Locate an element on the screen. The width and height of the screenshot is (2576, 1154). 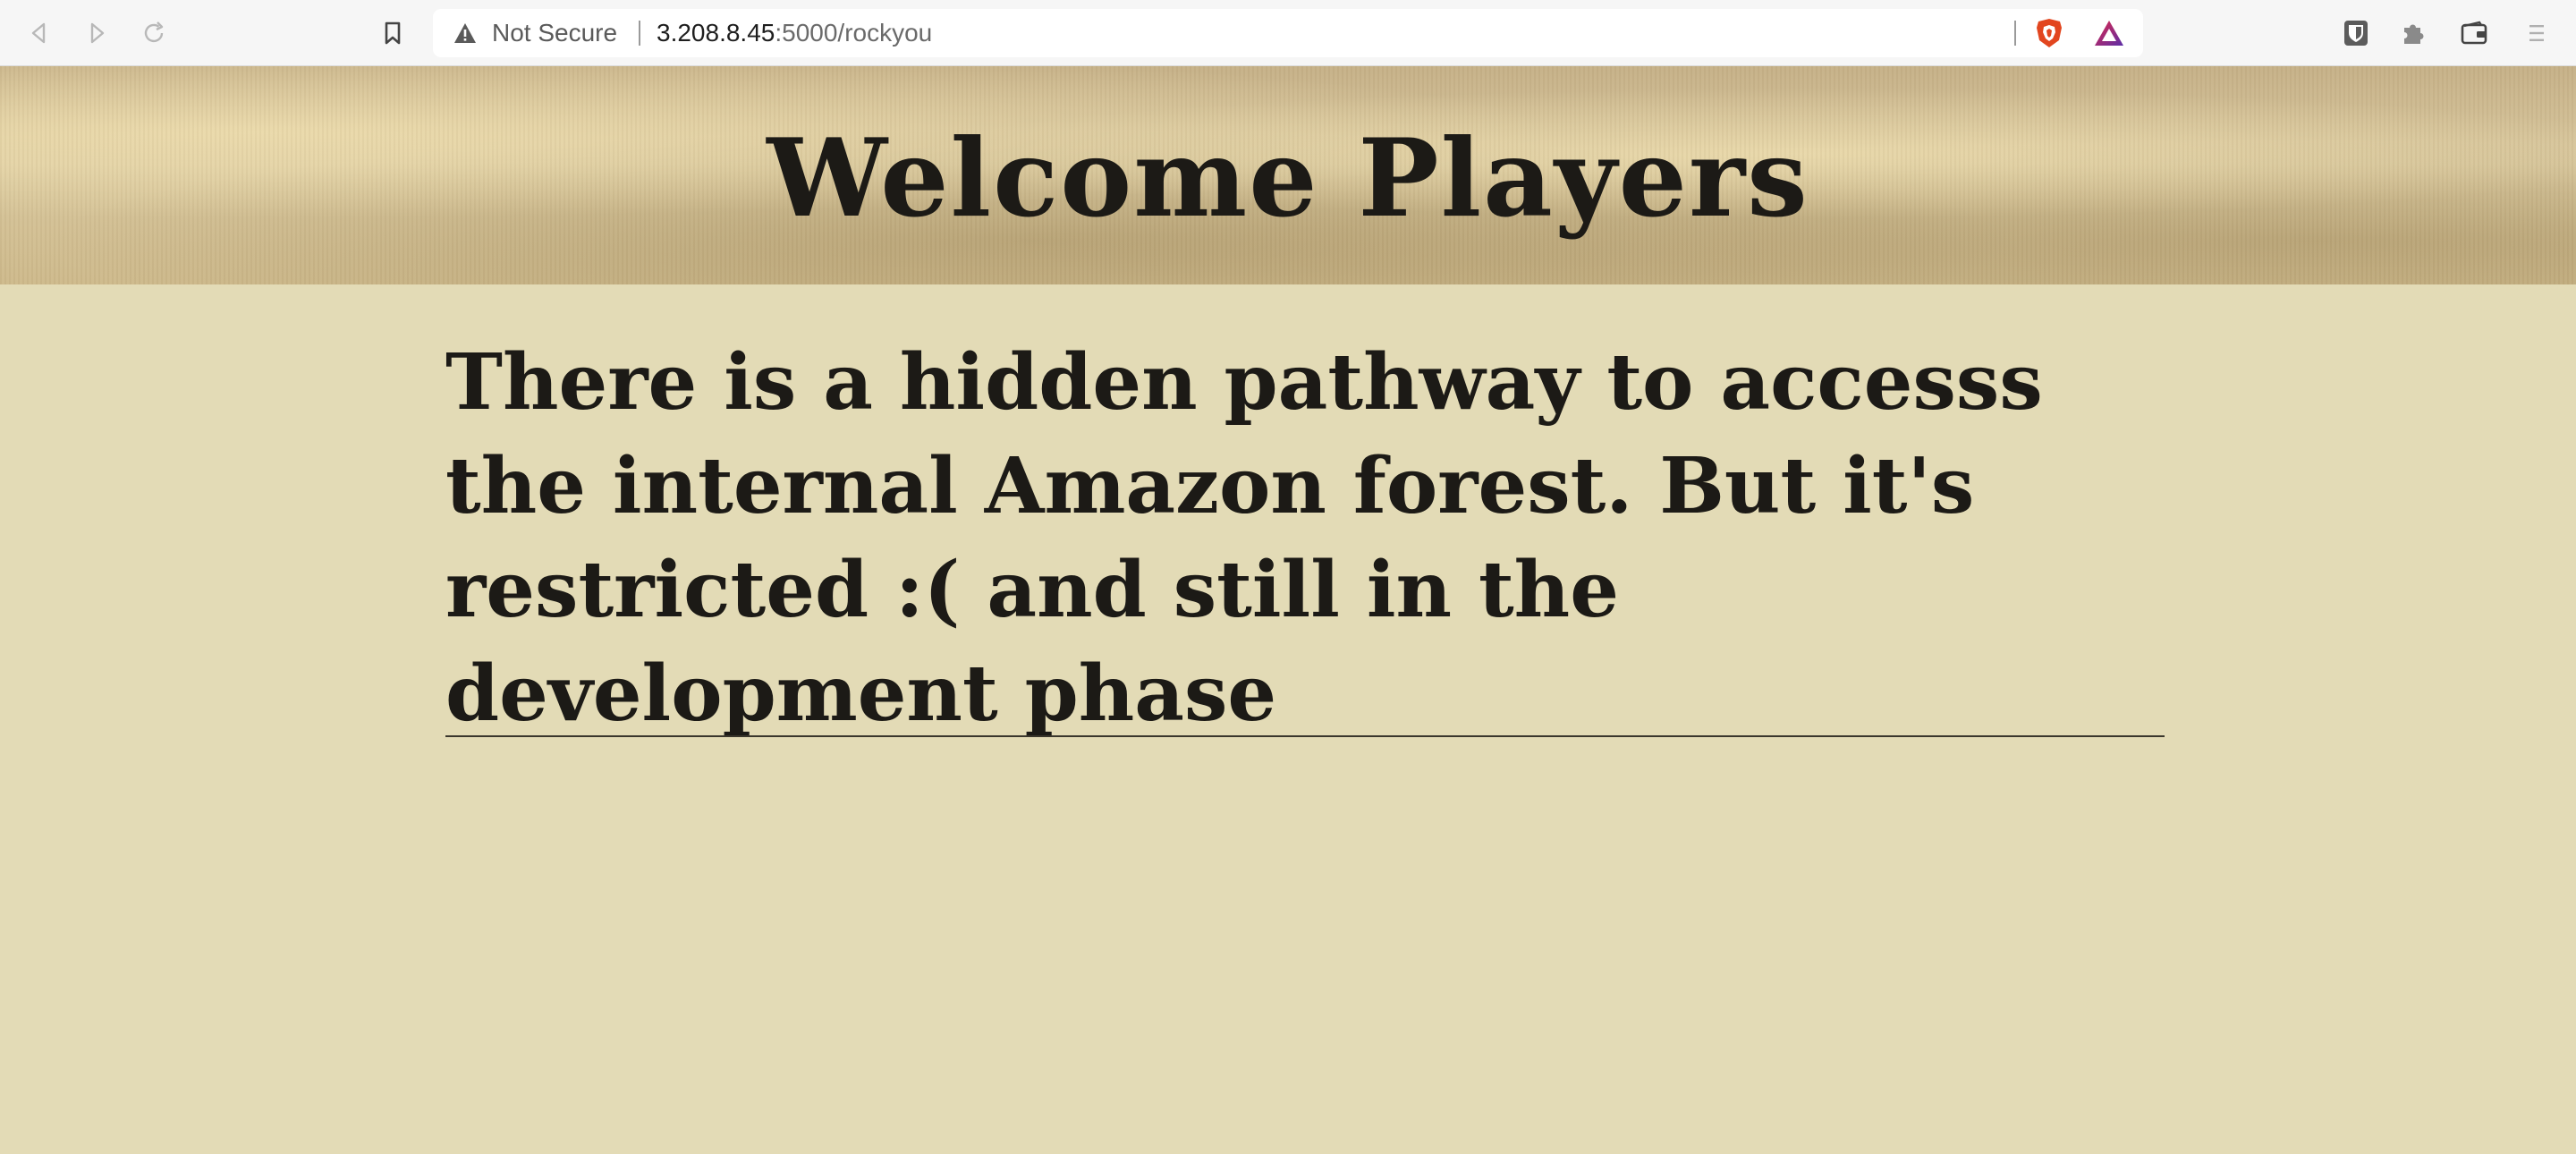
wallet-icon is located at coordinates (2474, 33).